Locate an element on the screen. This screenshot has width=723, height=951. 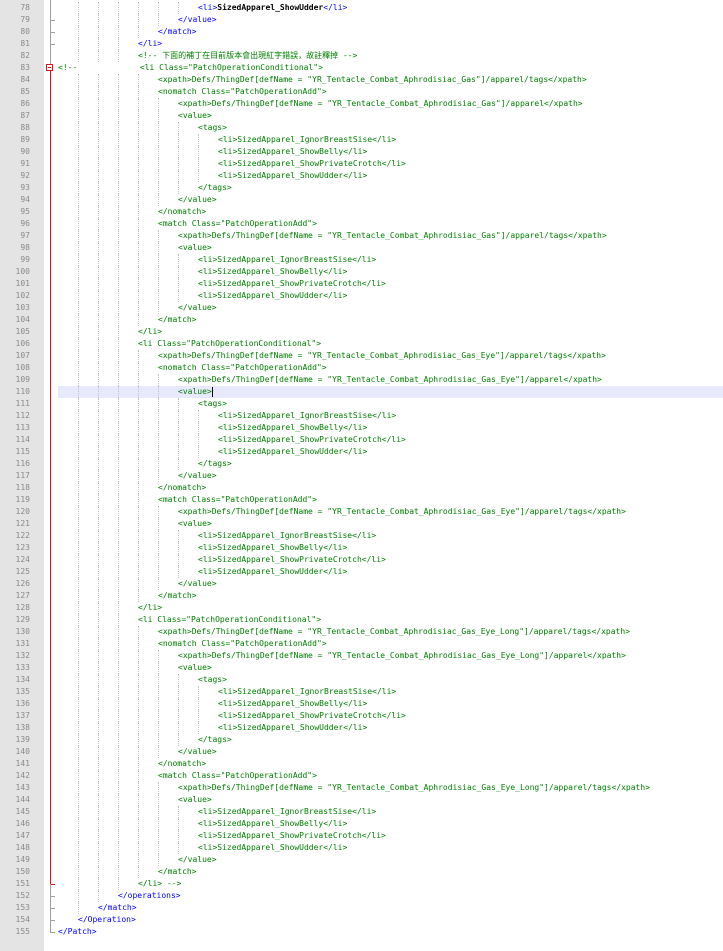
code-line: 153 </match> is located at coordinates (361, 908).